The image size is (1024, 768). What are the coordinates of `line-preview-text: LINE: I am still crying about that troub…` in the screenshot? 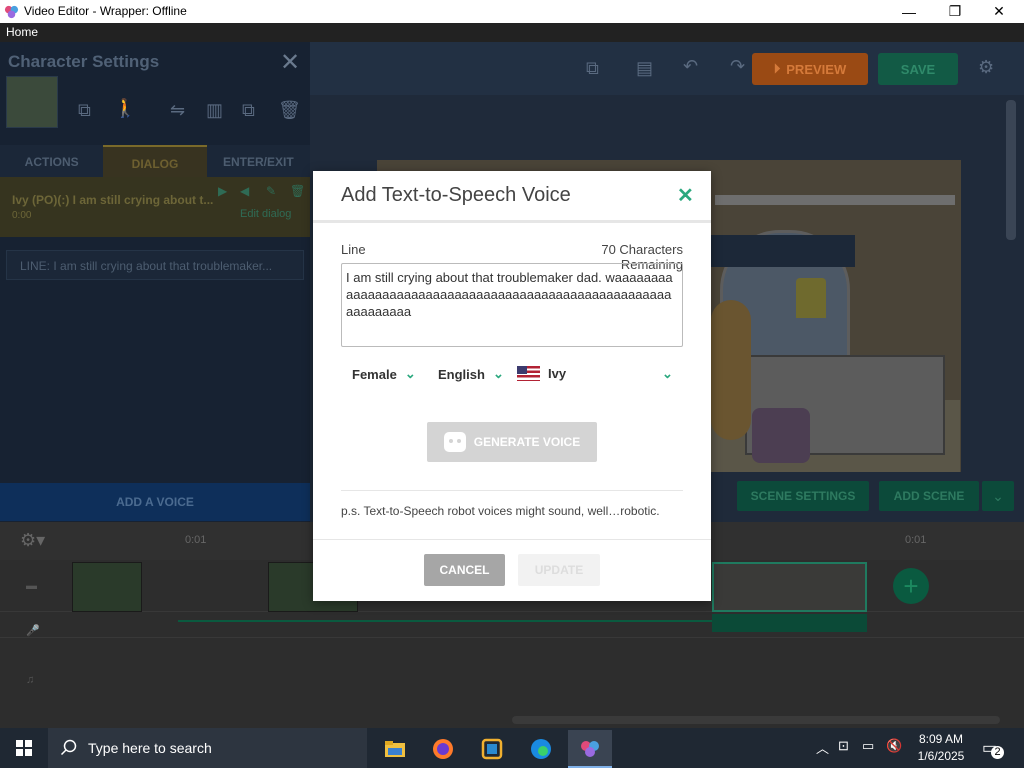 It's located at (146, 266).